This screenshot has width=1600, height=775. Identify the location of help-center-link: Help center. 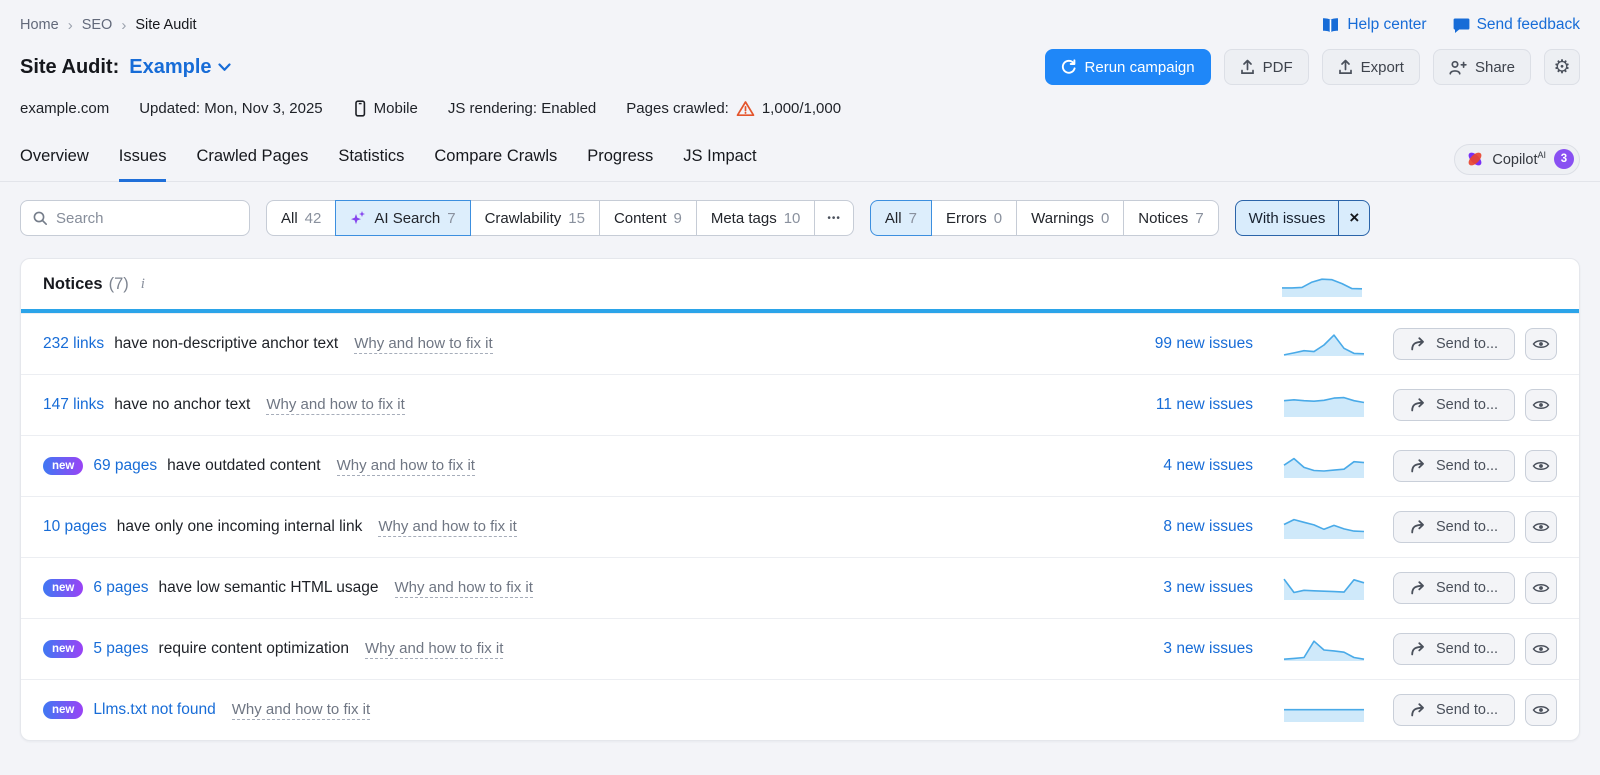
(1374, 25).